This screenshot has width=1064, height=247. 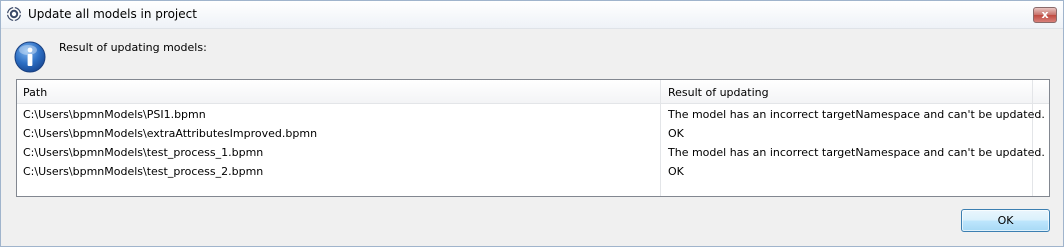 I want to click on row-path: C:\Users\bpmnModels\test_process_2.bpmn, so click(x=143, y=171).